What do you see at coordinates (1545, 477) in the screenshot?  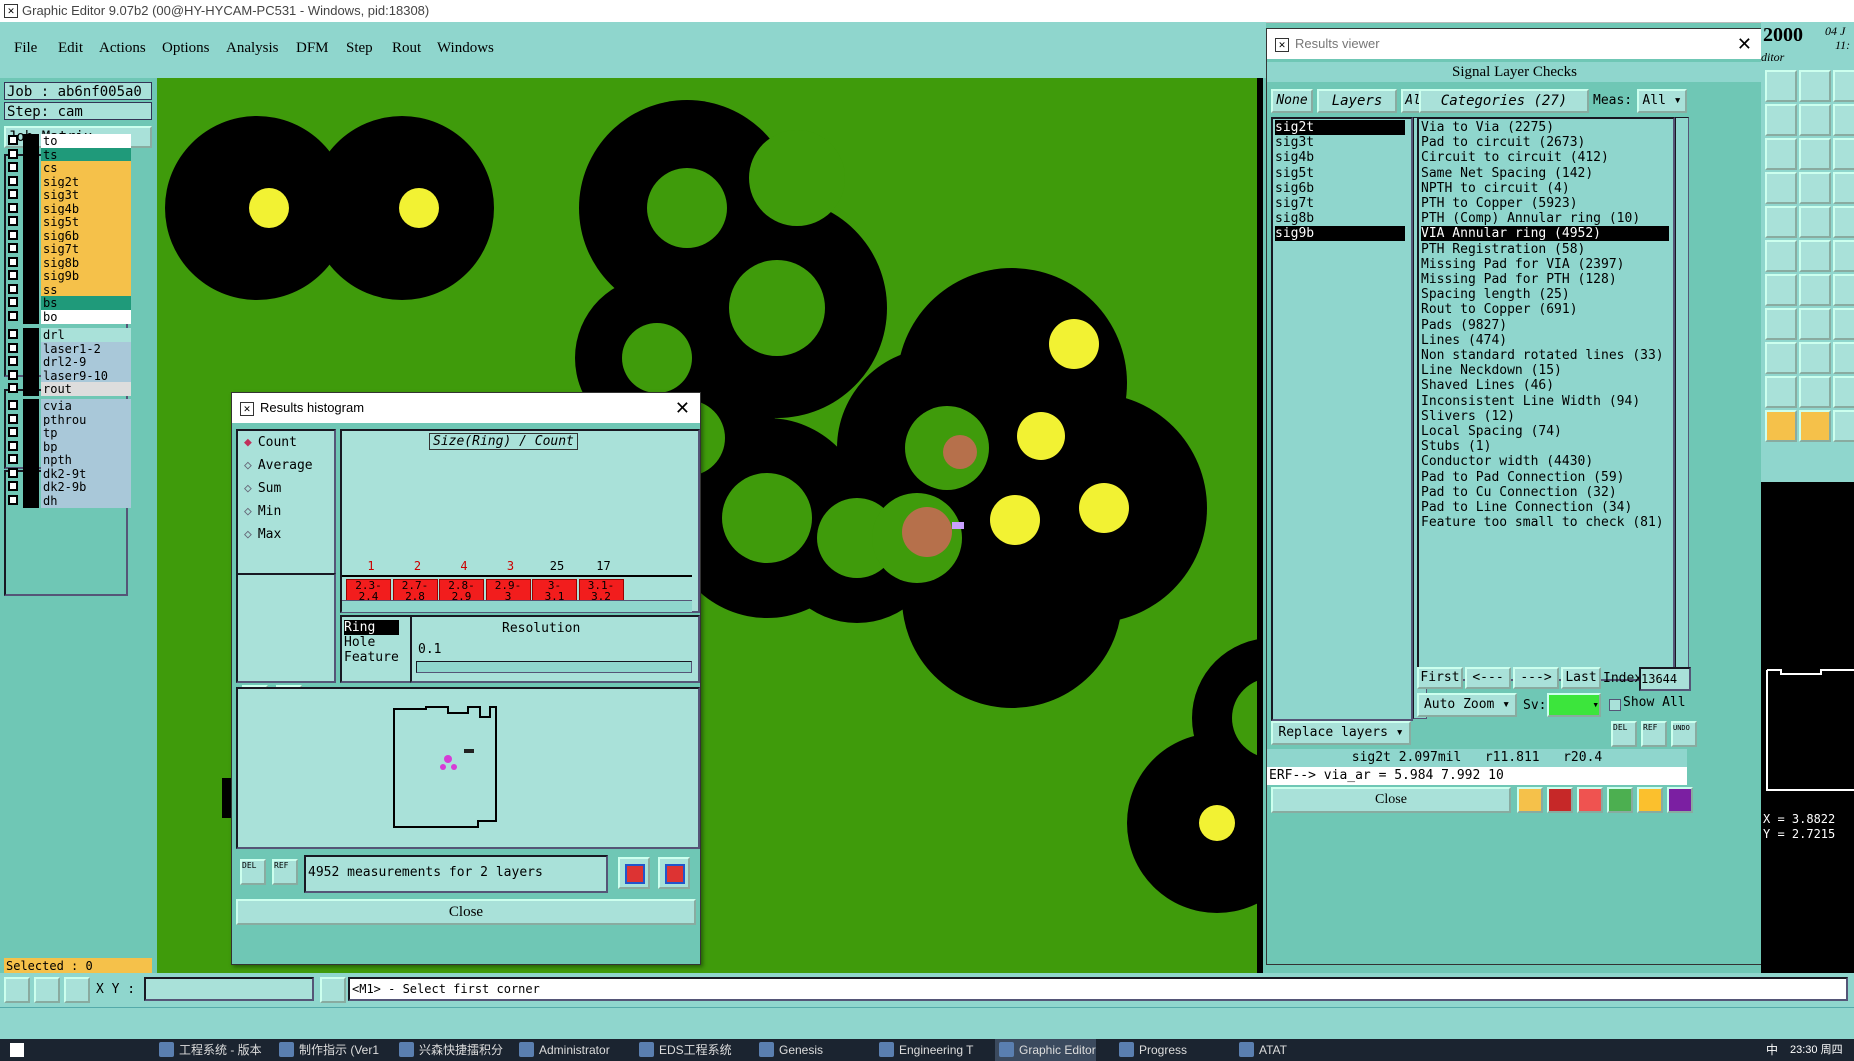 I see `category-item: Pad to Pad Connection (59)` at bounding box center [1545, 477].